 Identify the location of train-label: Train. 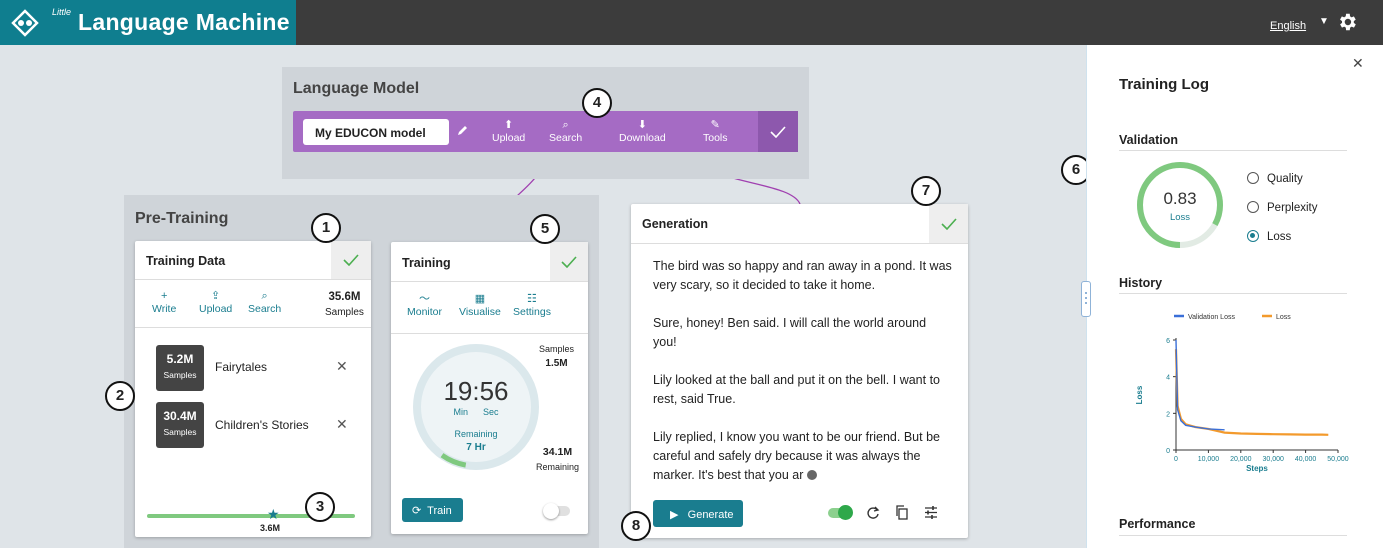
(439, 511).